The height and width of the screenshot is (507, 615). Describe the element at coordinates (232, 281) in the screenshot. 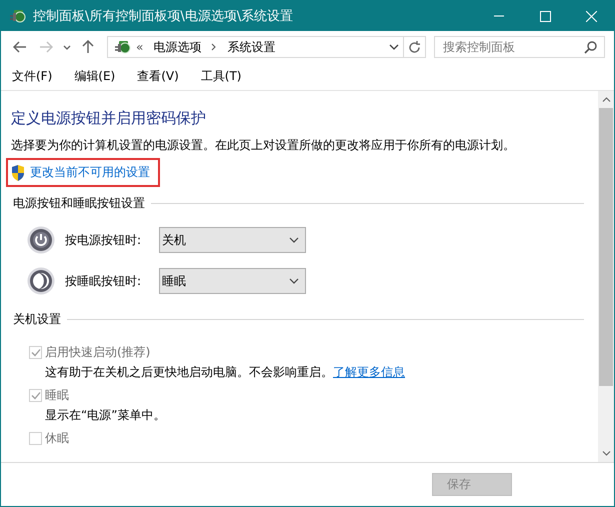

I see `dropdown: 睡眠` at that location.